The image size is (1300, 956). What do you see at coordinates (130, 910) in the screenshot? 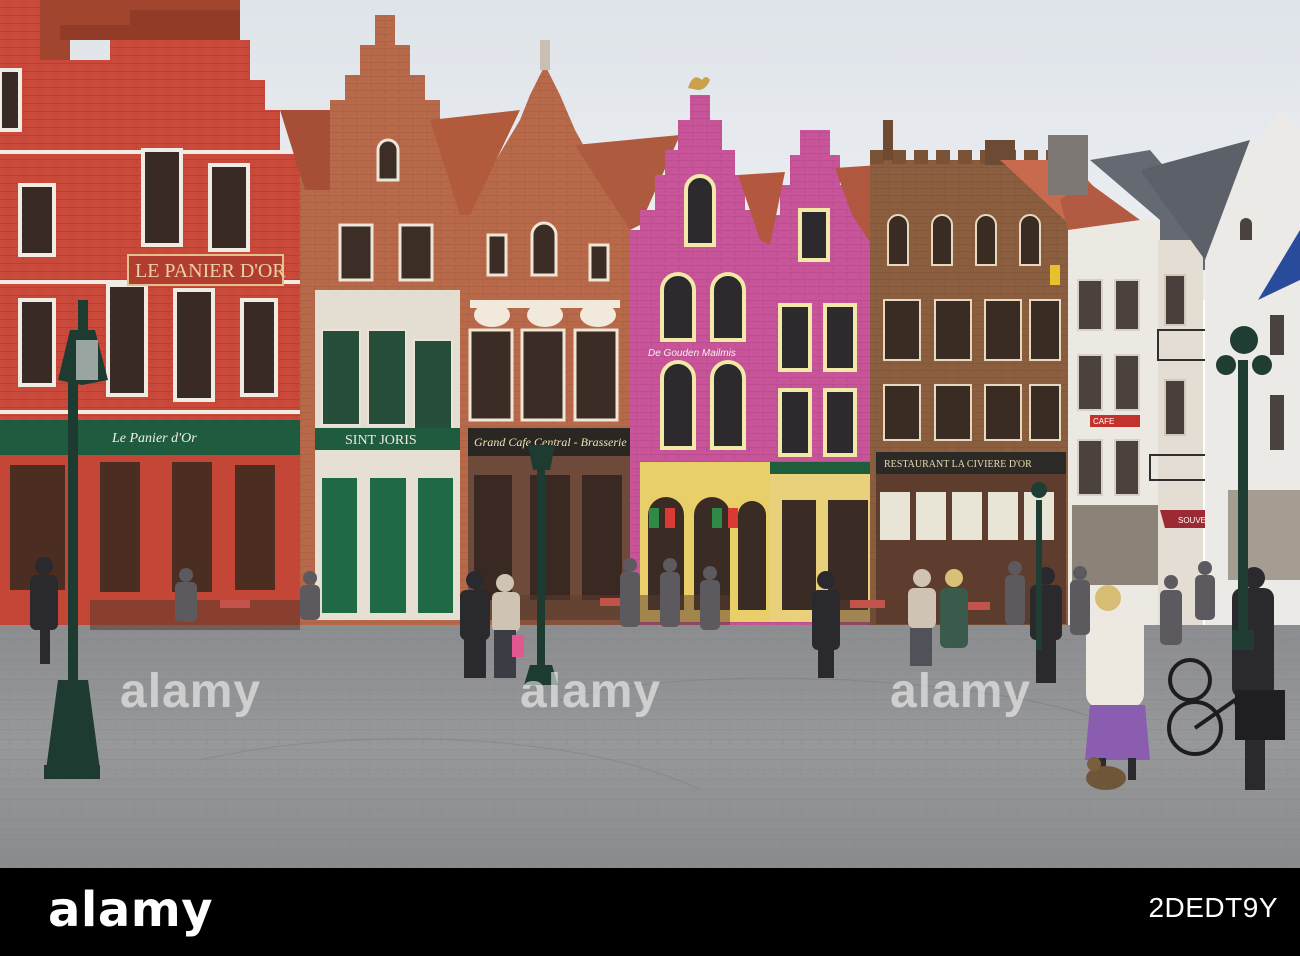
I see `alamy-logo: alamy` at bounding box center [130, 910].